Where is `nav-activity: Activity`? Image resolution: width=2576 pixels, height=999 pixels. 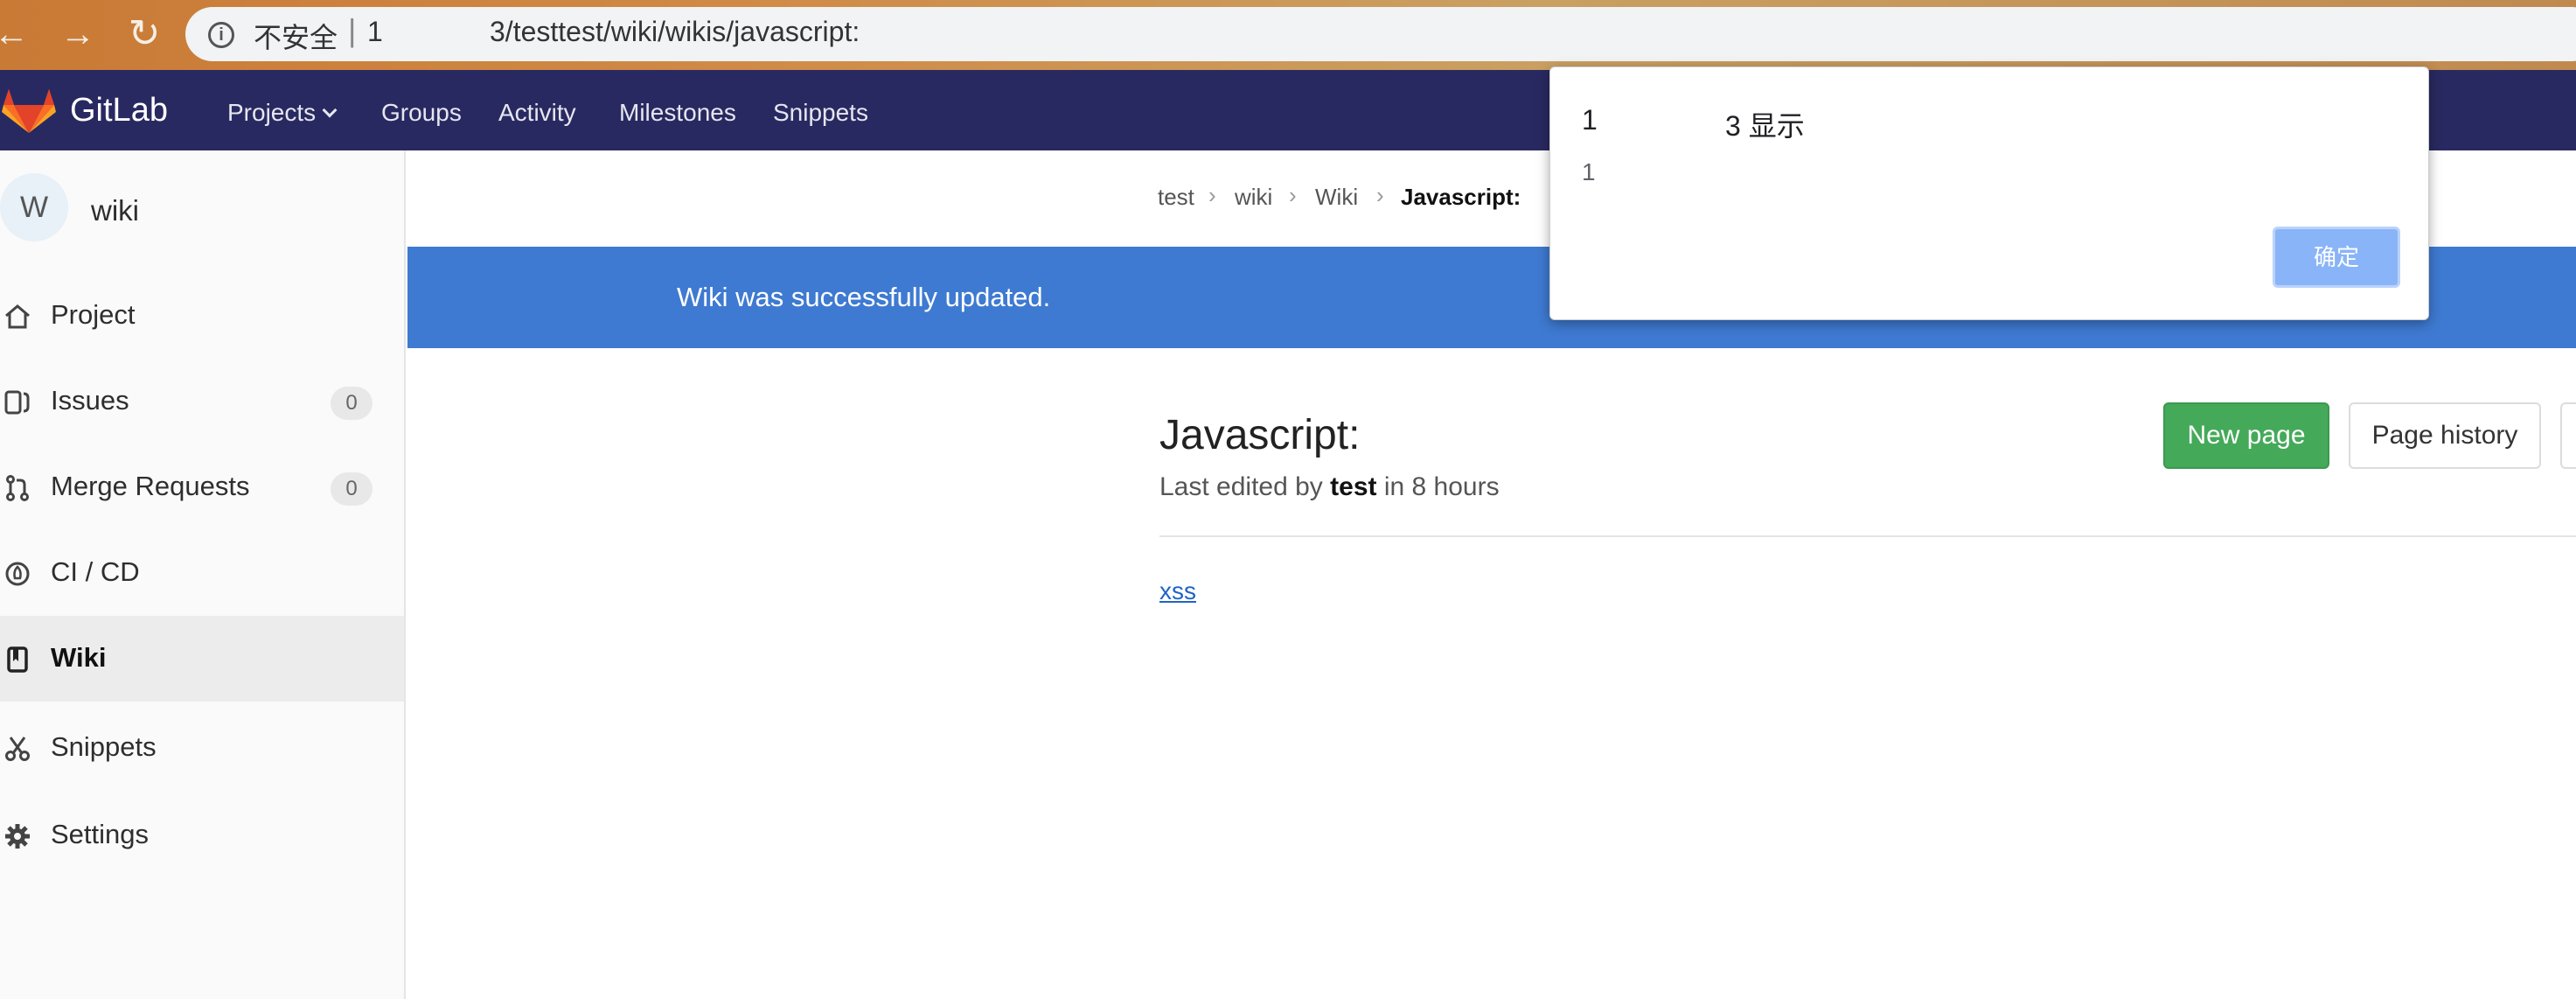
nav-activity: Activity is located at coordinates (537, 113).